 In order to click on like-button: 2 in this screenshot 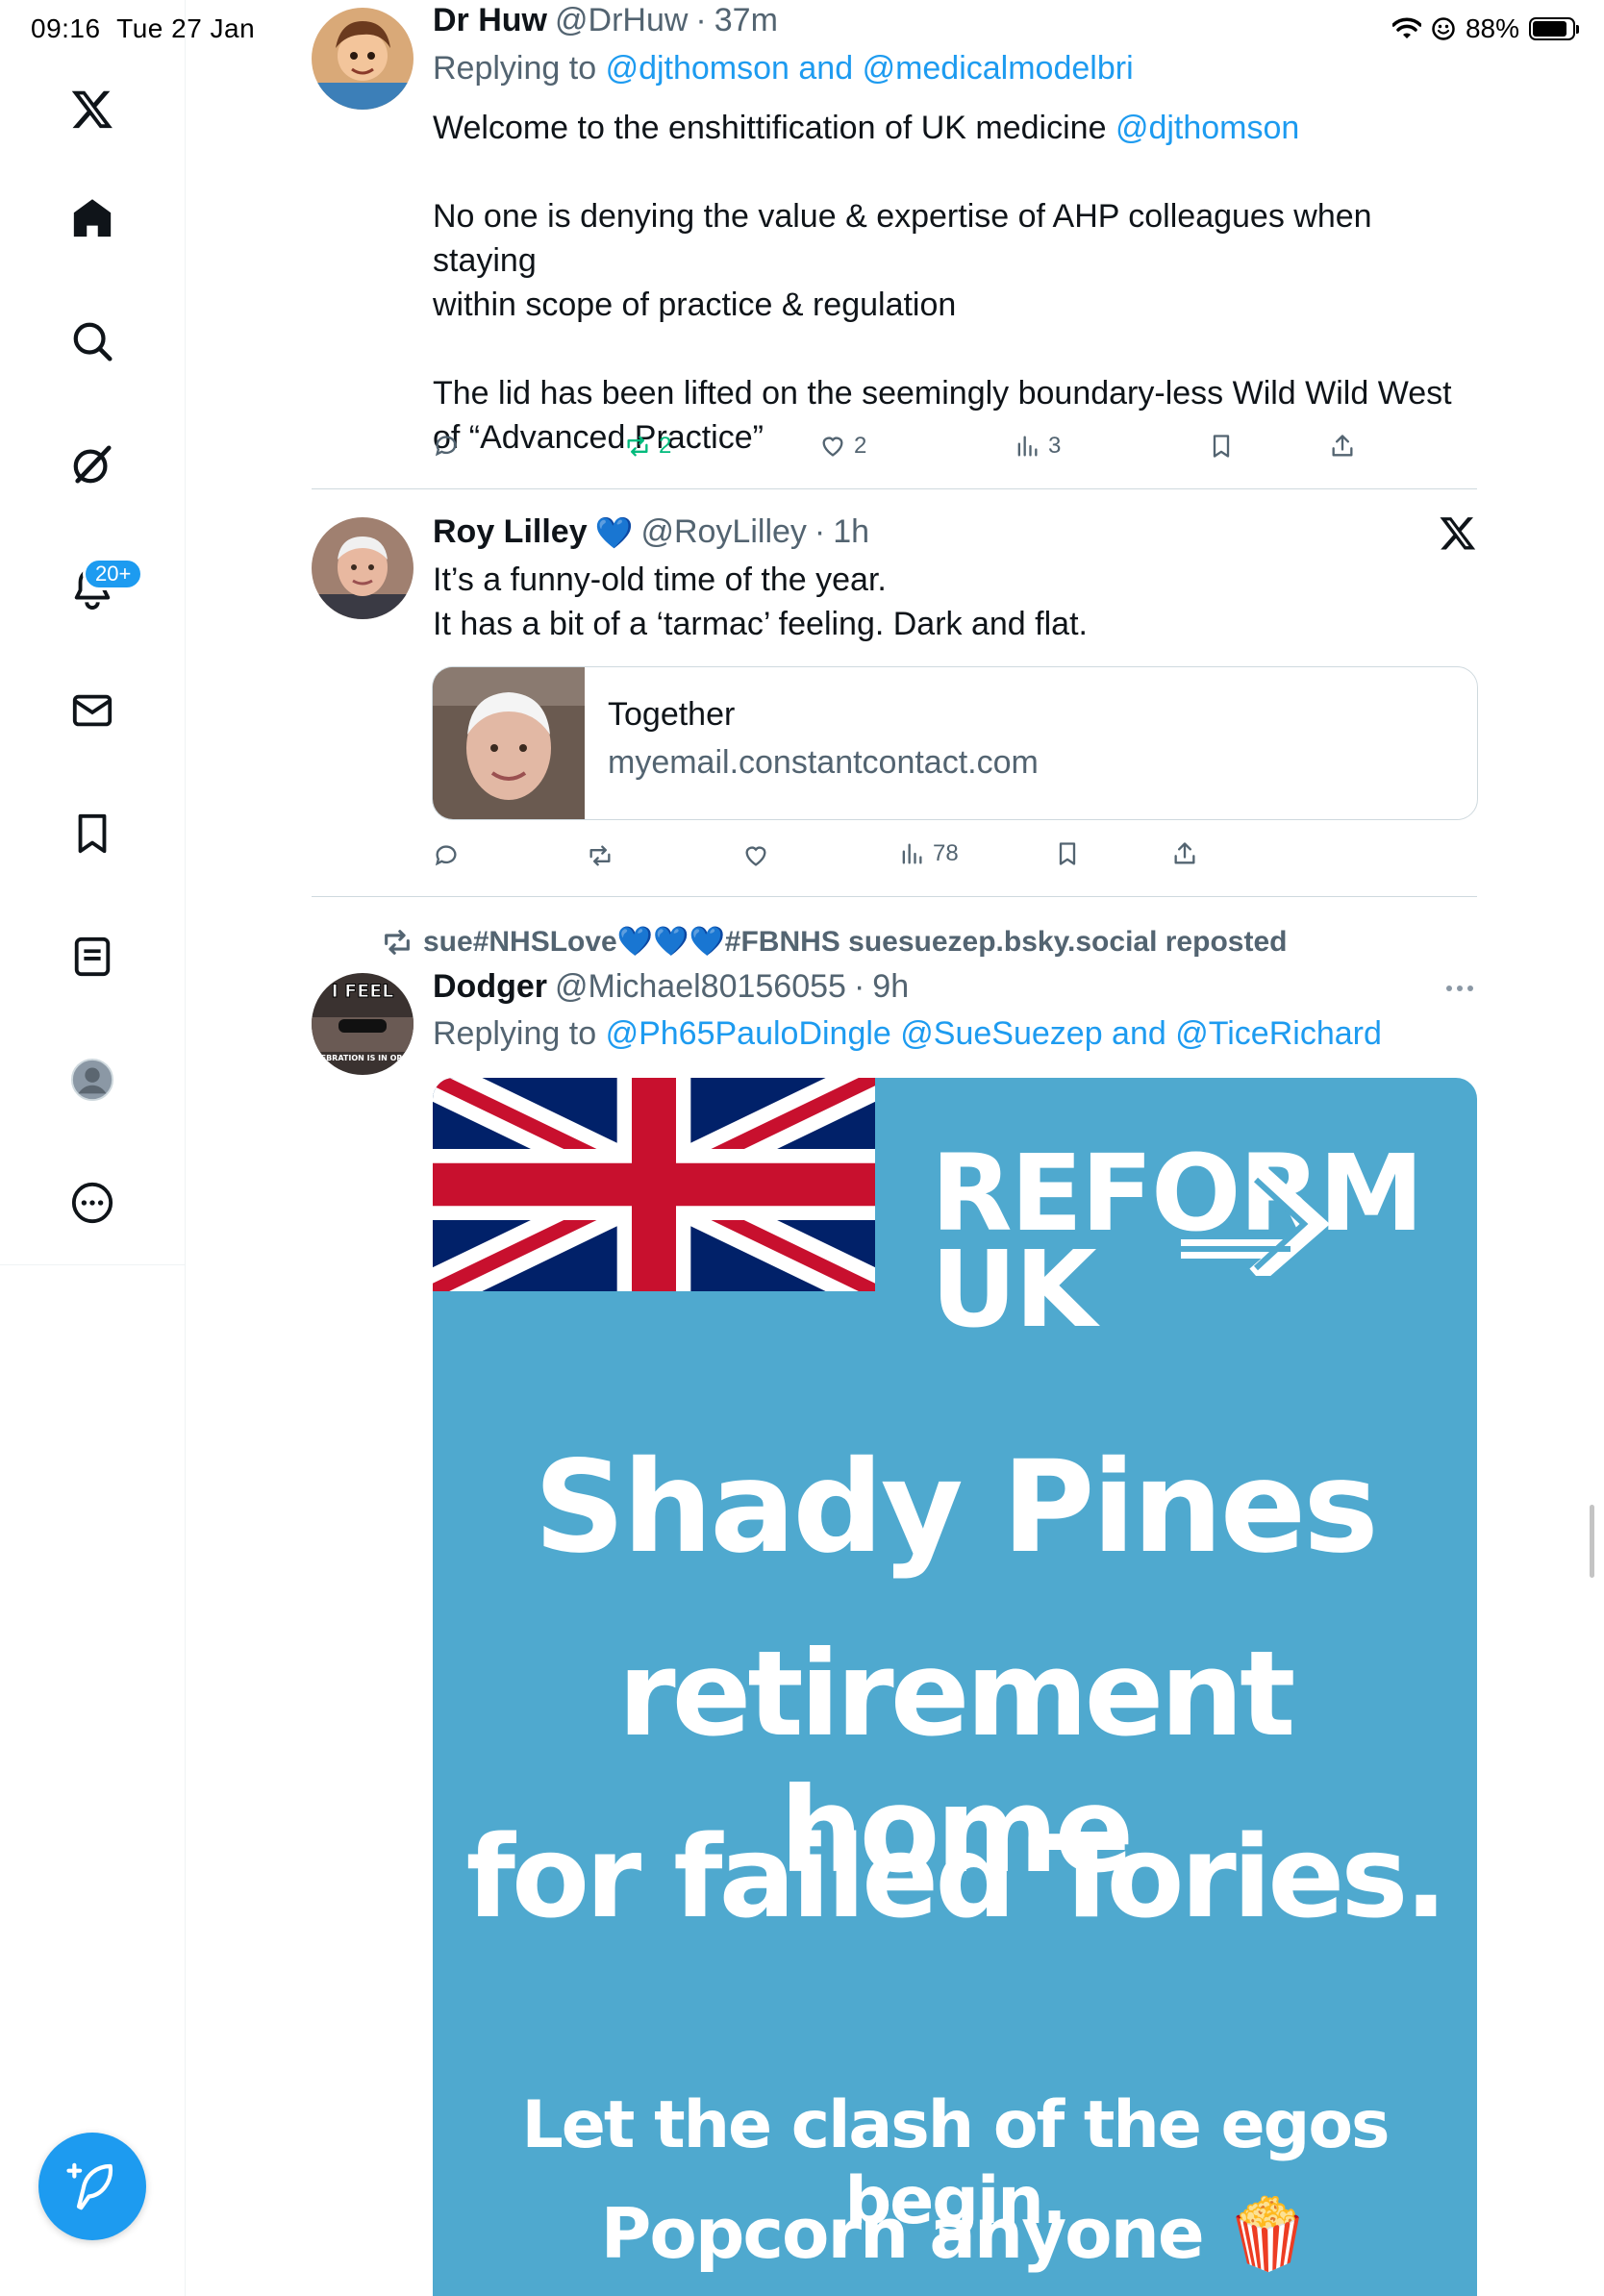, I will do `click(842, 446)`.